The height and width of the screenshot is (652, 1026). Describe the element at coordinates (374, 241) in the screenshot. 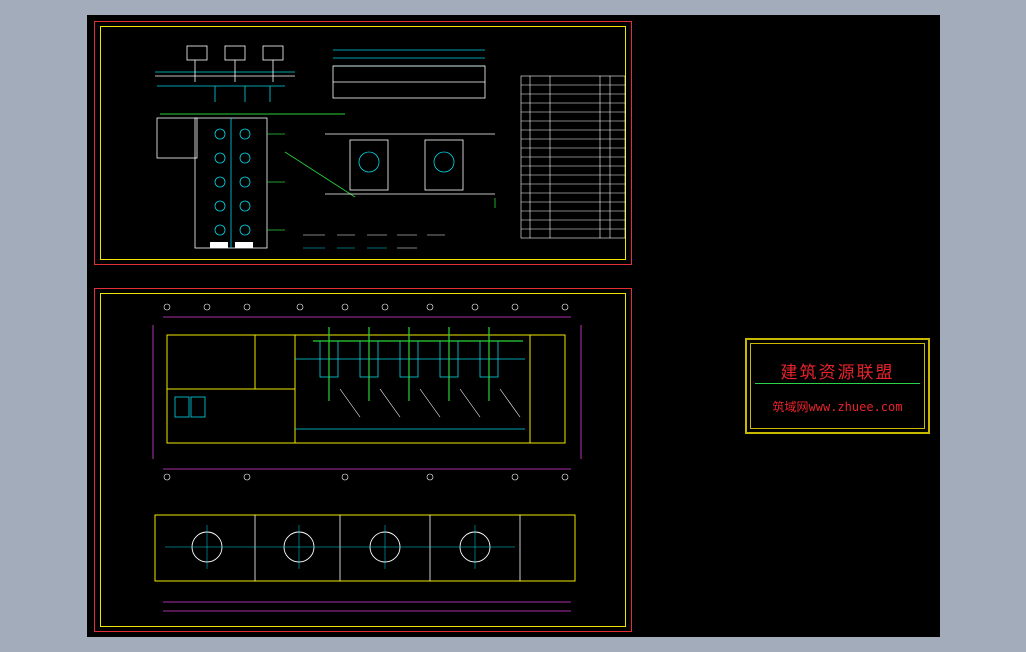

I see `symbol-legend` at that location.